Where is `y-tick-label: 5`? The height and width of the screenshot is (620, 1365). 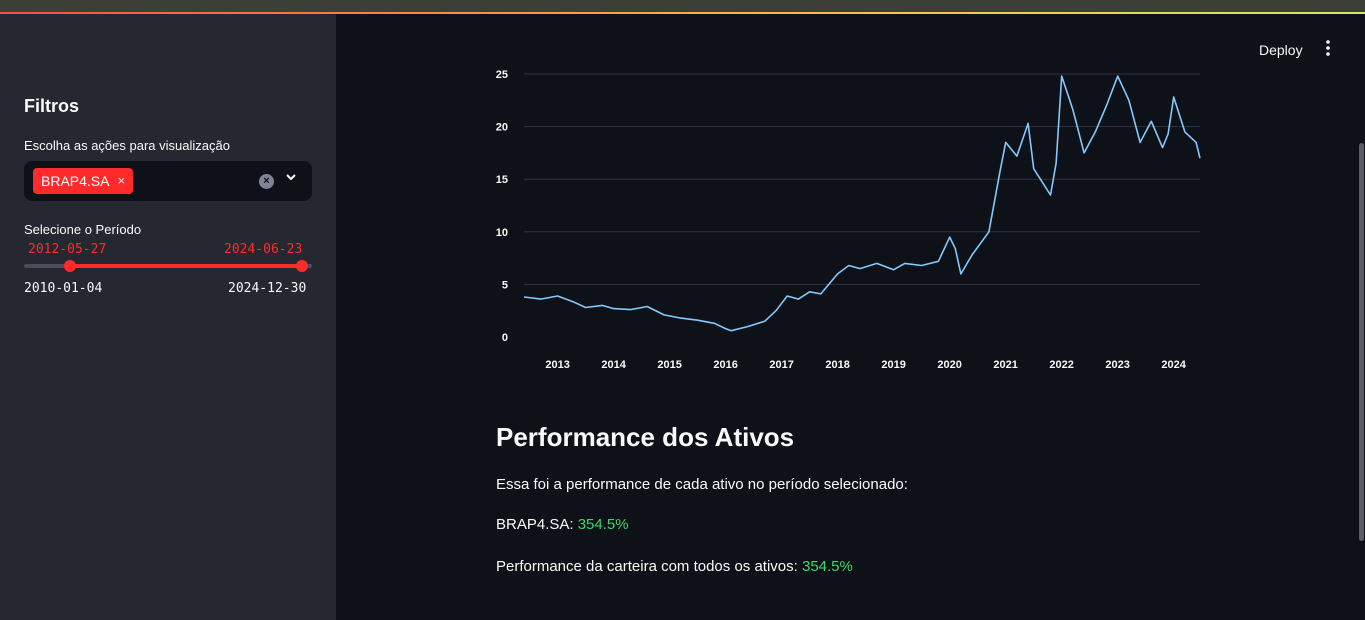 y-tick-label: 5 is located at coordinates (505, 285).